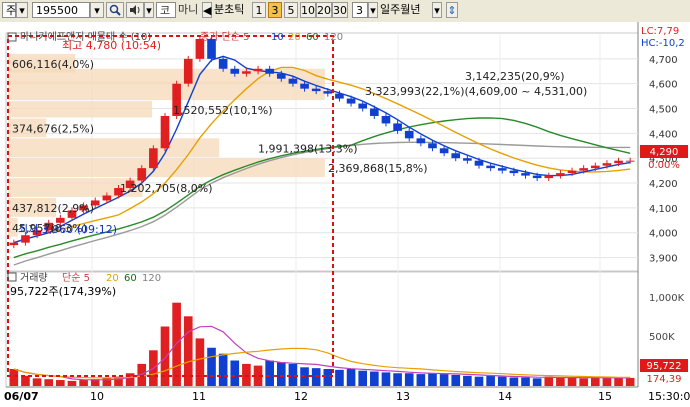 The image size is (690, 407). Describe the element at coordinates (61, 10) in the screenshot. I see `stock-code-input: 195500` at that location.